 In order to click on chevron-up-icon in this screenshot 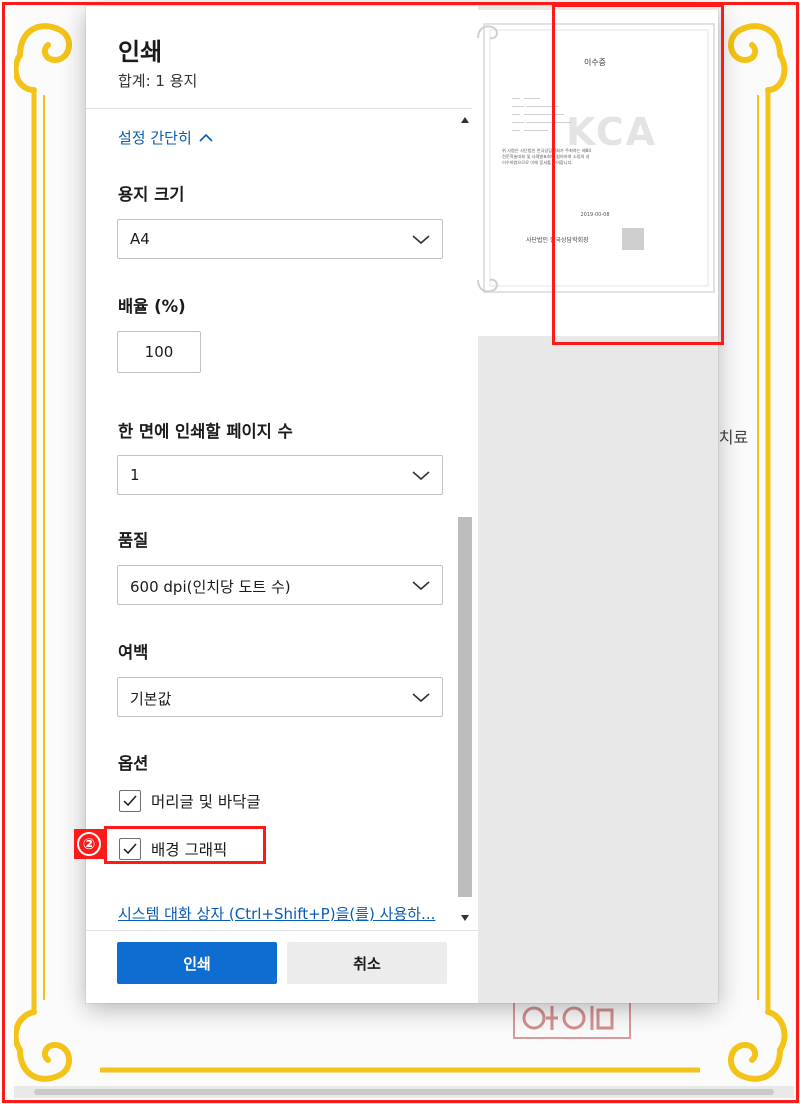, I will do `click(206, 137)`.